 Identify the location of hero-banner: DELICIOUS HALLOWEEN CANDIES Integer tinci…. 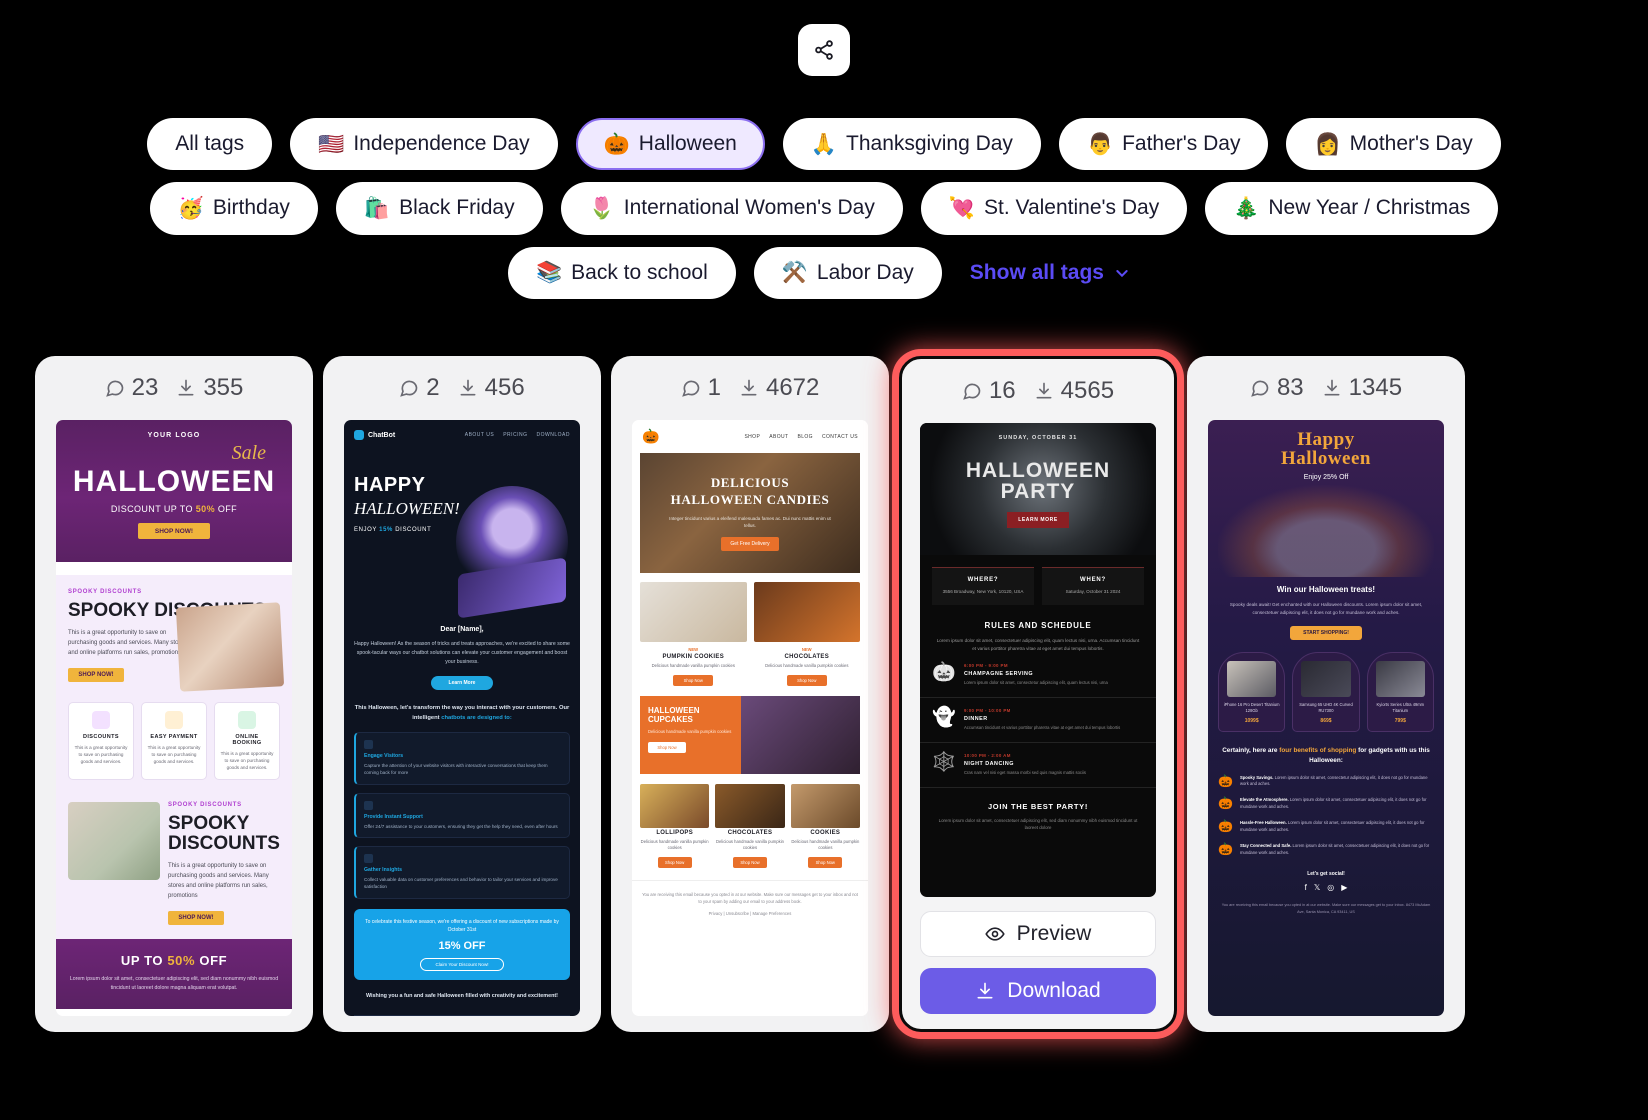
(750, 513).